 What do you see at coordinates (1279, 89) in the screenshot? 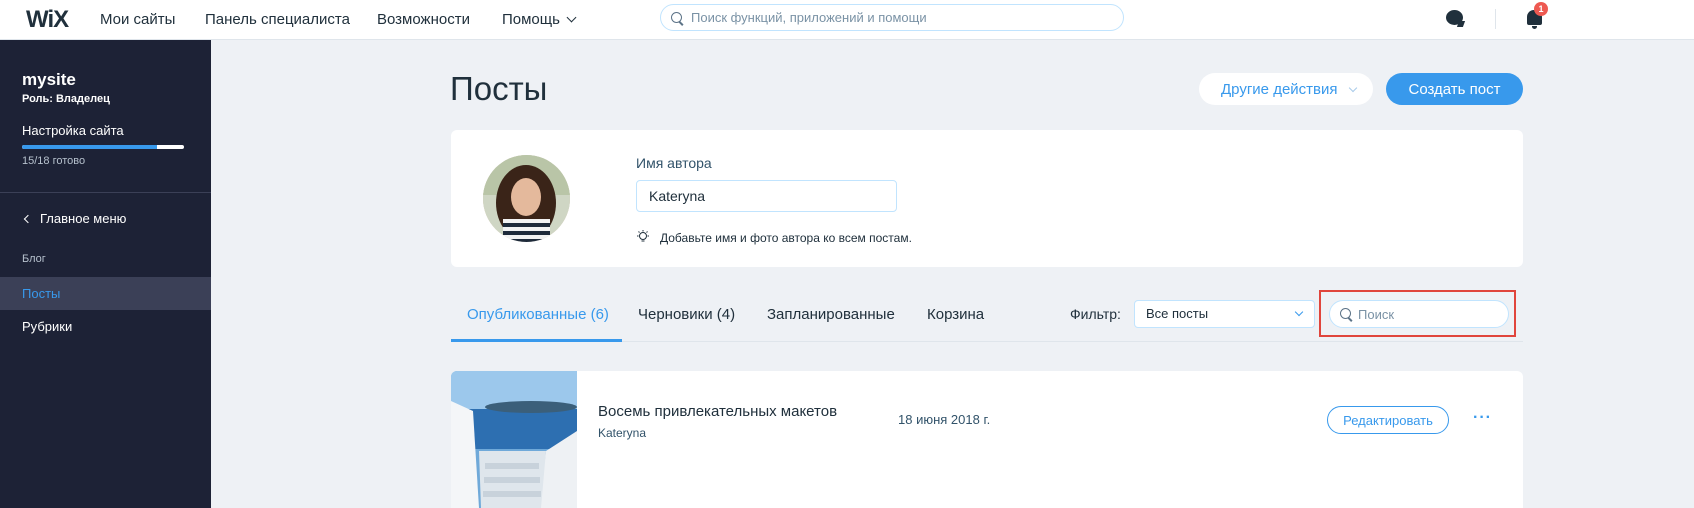
I see `more-actions-label: Другие действия` at bounding box center [1279, 89].